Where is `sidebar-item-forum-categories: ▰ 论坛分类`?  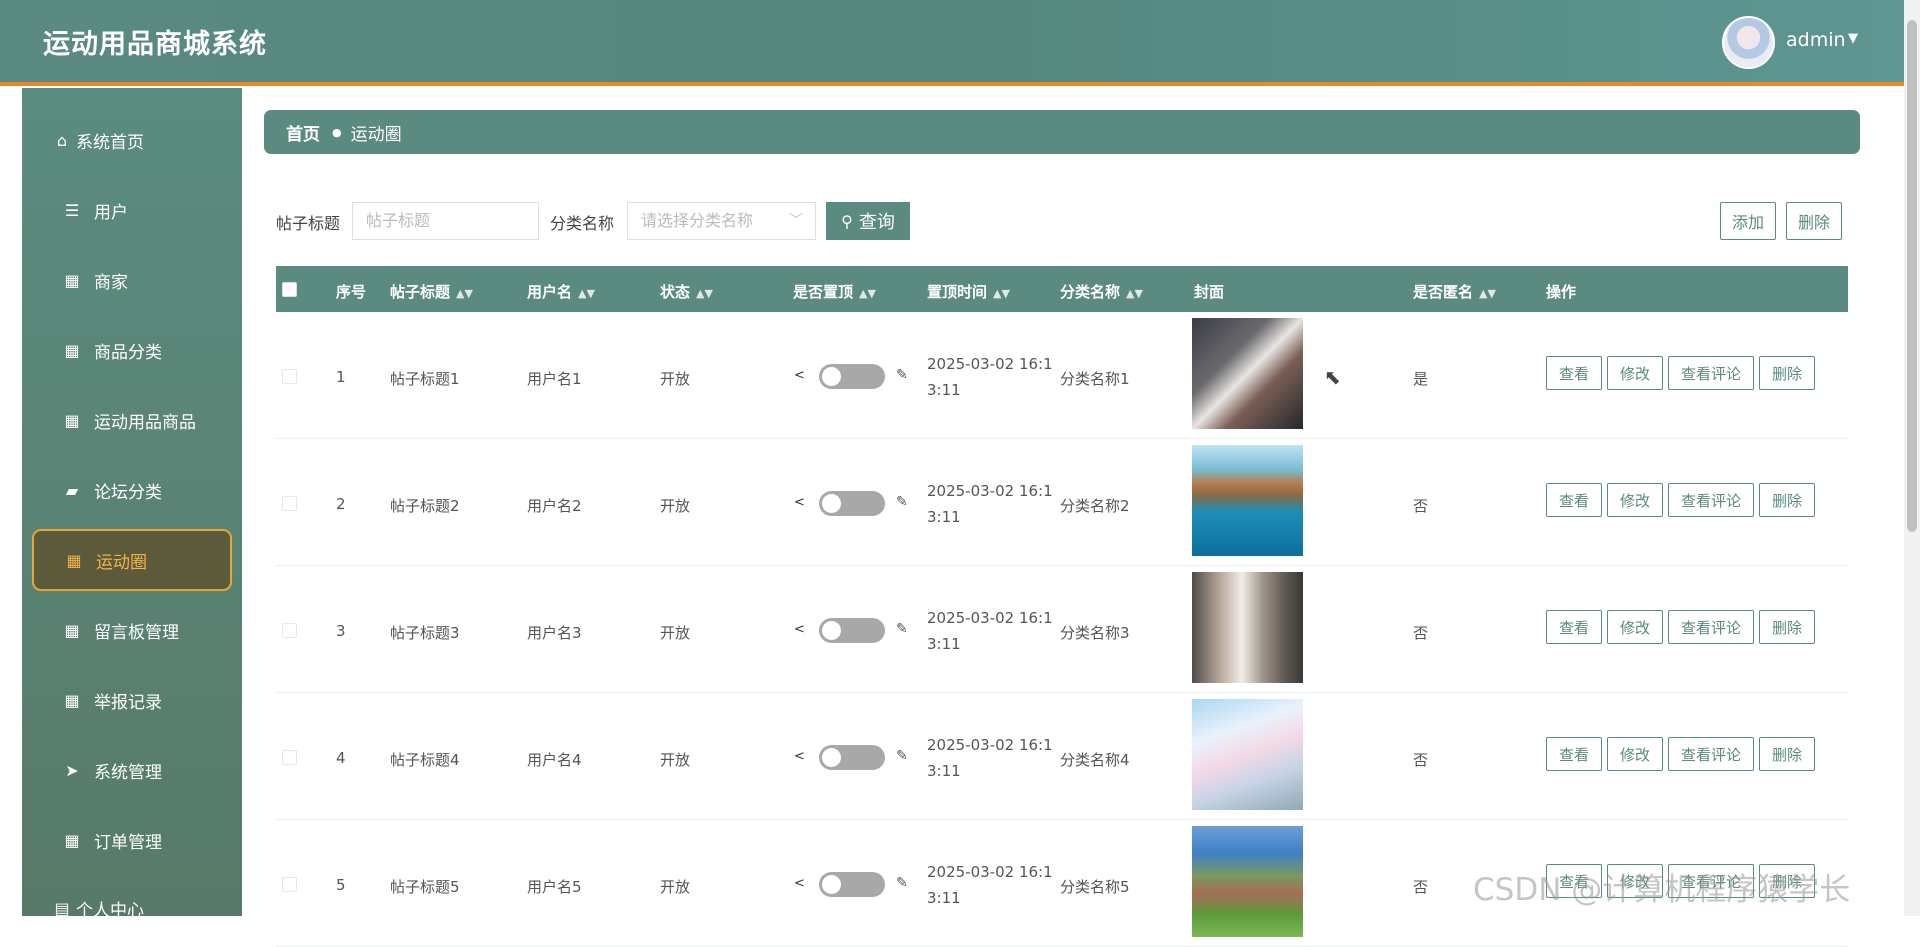 sidebar-item-forum-categories: ▰ 论坛分类 is located at coordinates (132, 490).